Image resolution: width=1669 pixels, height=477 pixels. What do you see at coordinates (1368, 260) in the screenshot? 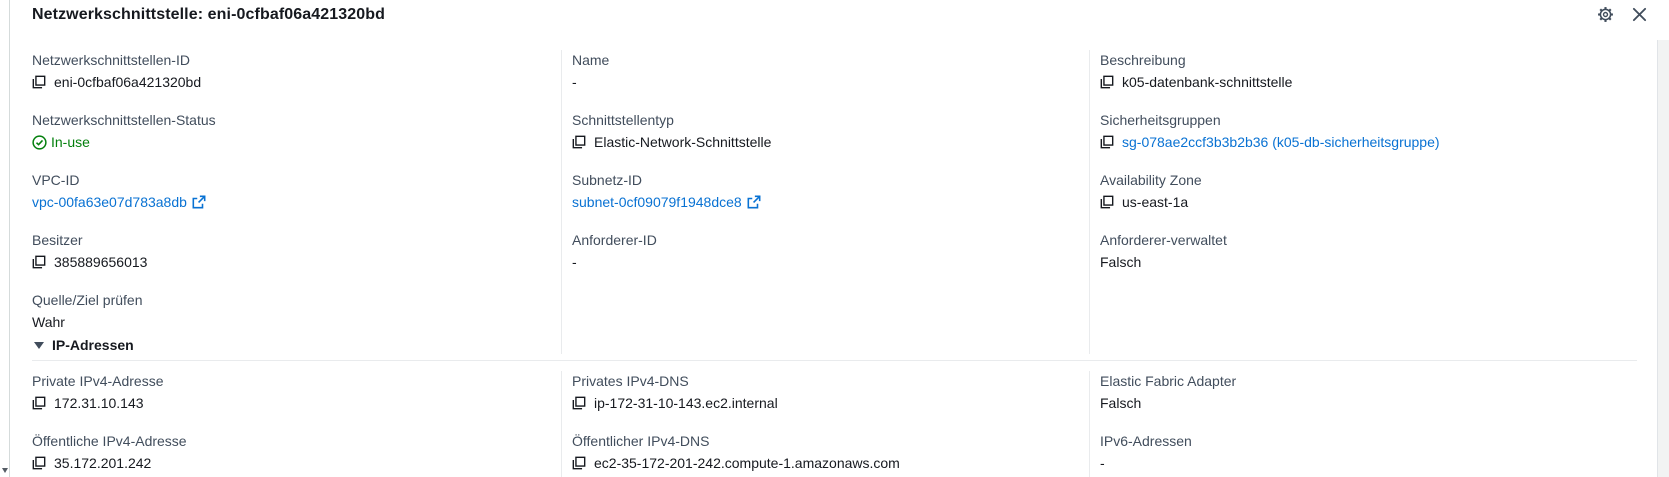
I see `field-requester-managed: Anforderer-verwaltet Falsch` at bounding box center [1368, 260].